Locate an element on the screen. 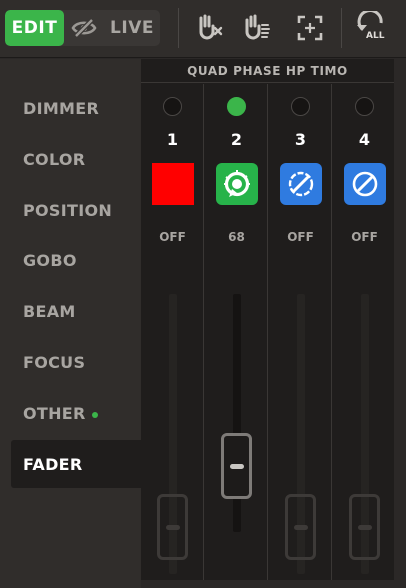  mode-switch: EDIT LIVE is located at coordinates (82, 28).